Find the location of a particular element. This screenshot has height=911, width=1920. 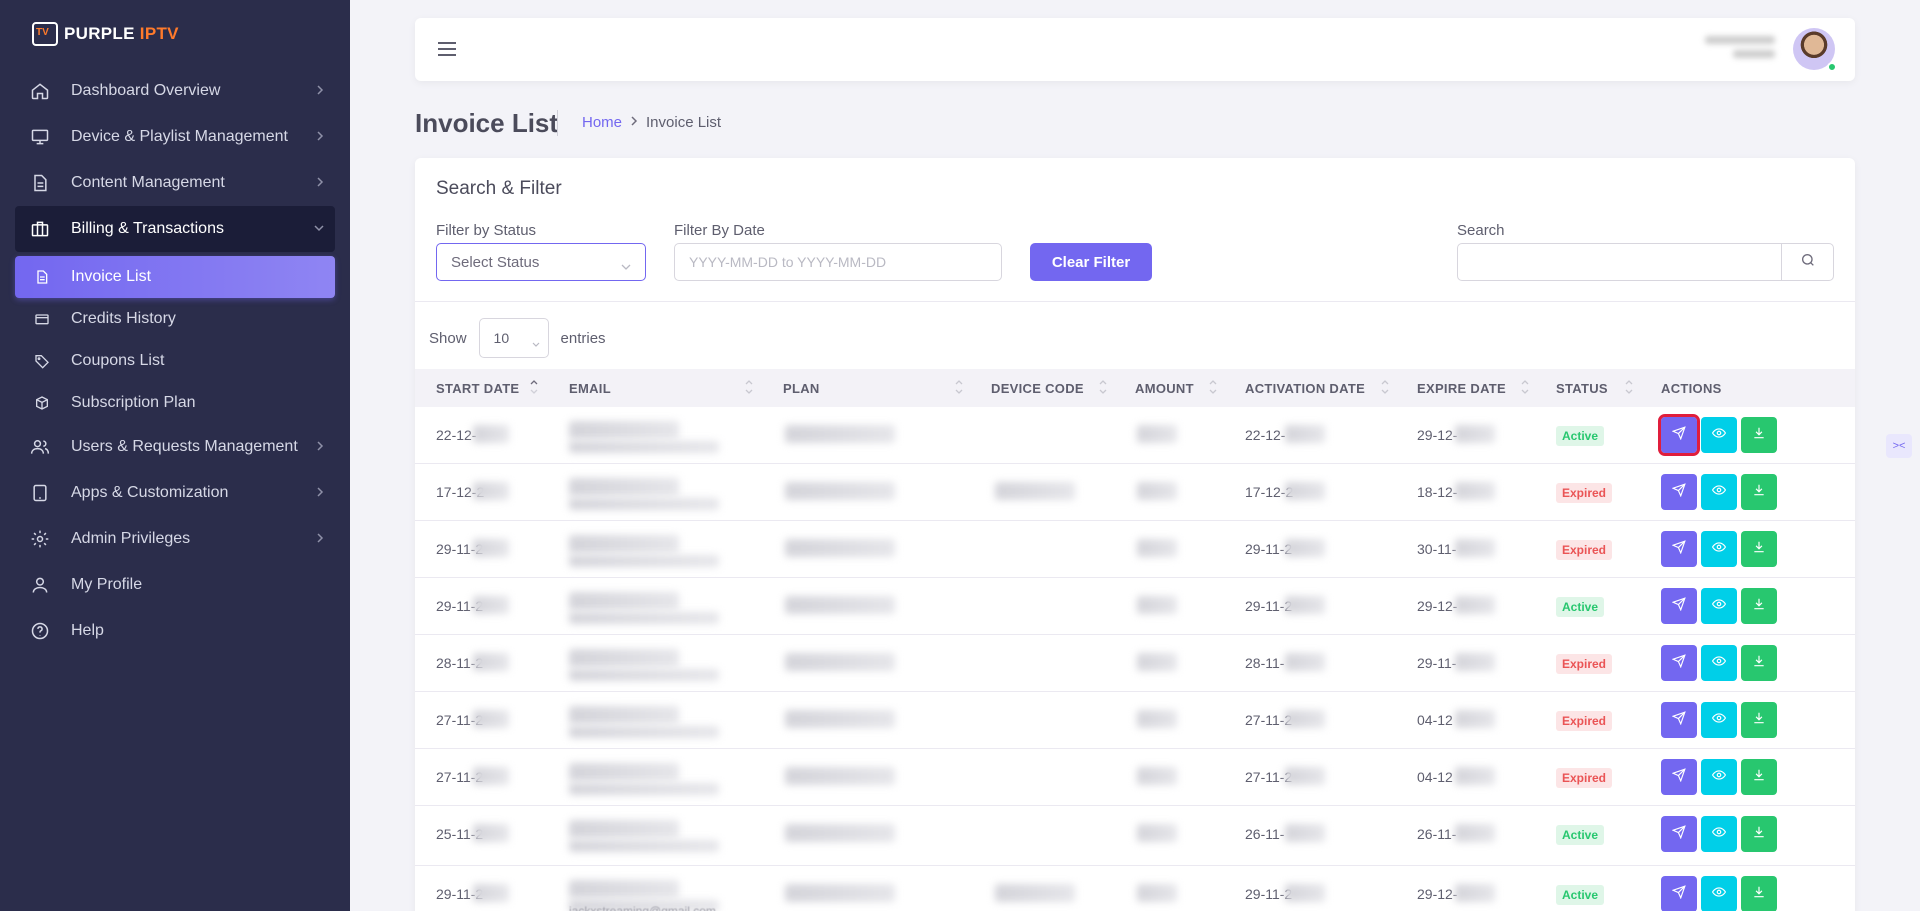

redacted-device-code is located at coordinates (1035, 893).